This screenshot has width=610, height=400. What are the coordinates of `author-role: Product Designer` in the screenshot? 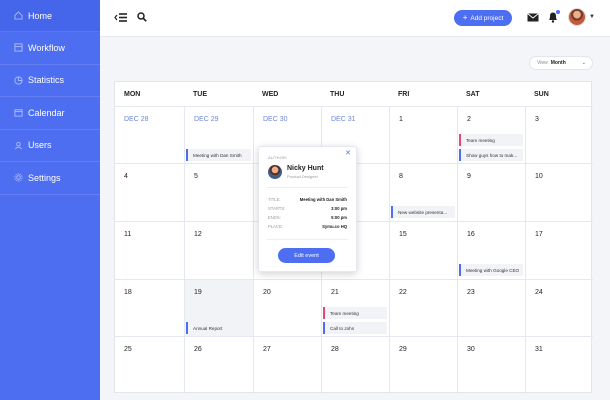 It's located at (302, 176).